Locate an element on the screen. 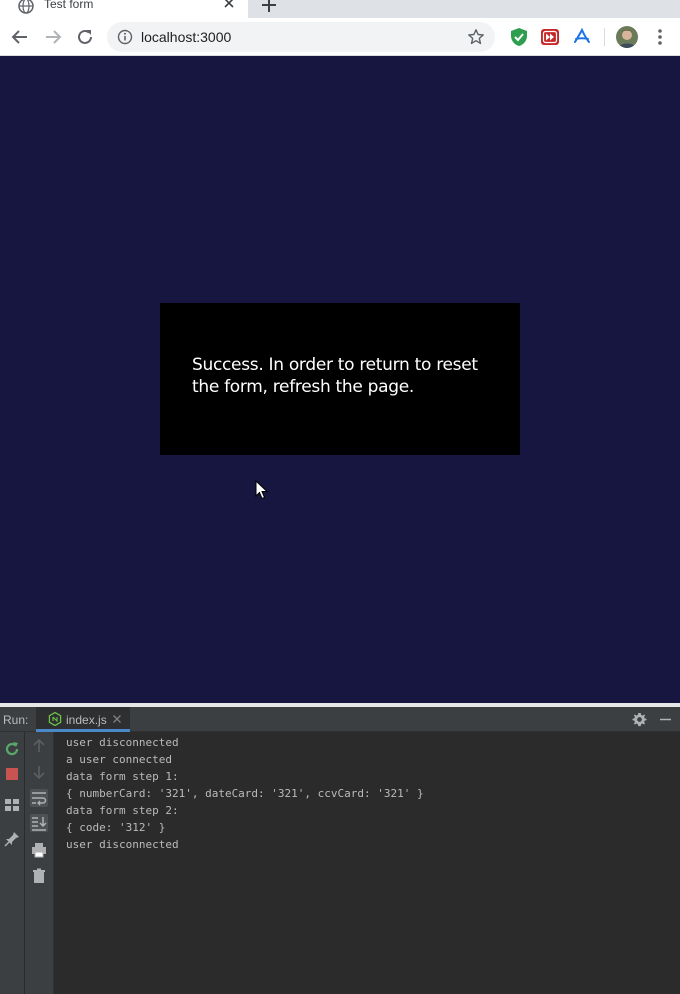 The image size is (680, 994). console-line: a user connected is located at coordinates (119, 759).